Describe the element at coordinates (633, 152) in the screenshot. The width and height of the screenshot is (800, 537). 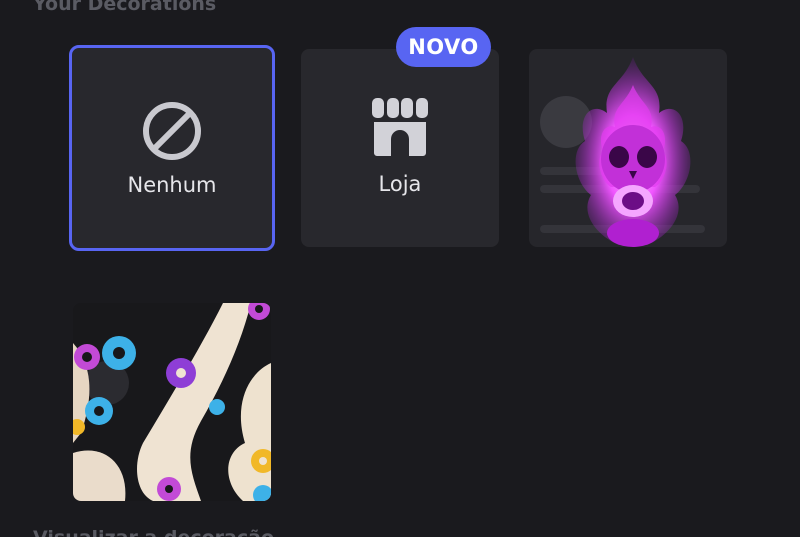
I see `purple-flame-skull-decoration` at that location.